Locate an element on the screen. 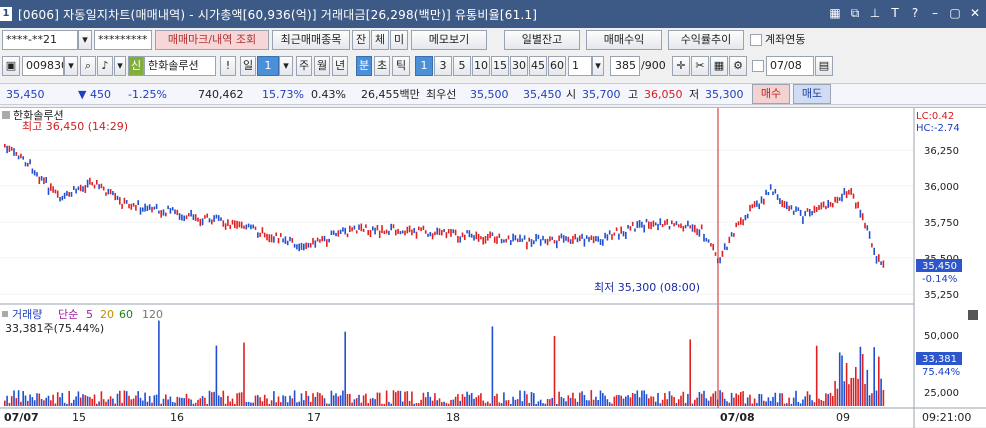 This screenshot has width=986, height=428. daily-balance-button: 일별잔고 is located at coordinates (542, 40).